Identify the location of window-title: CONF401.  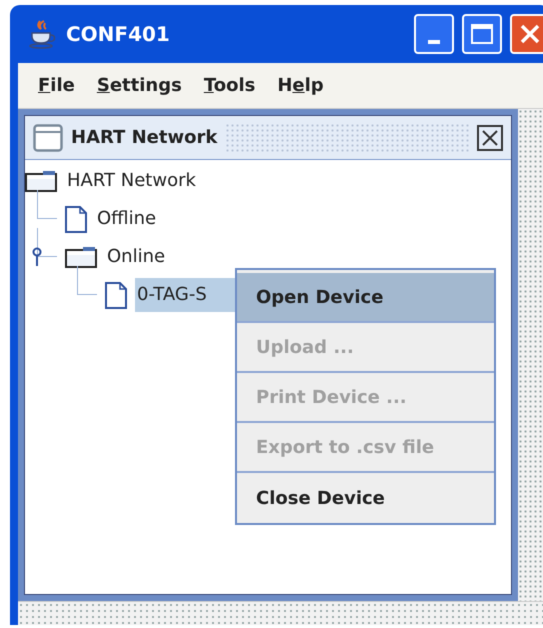
(118, 34).